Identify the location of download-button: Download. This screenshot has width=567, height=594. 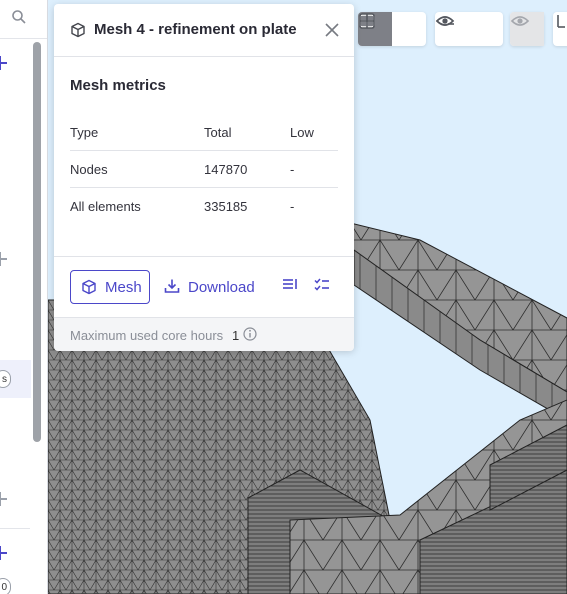
(212, 287).